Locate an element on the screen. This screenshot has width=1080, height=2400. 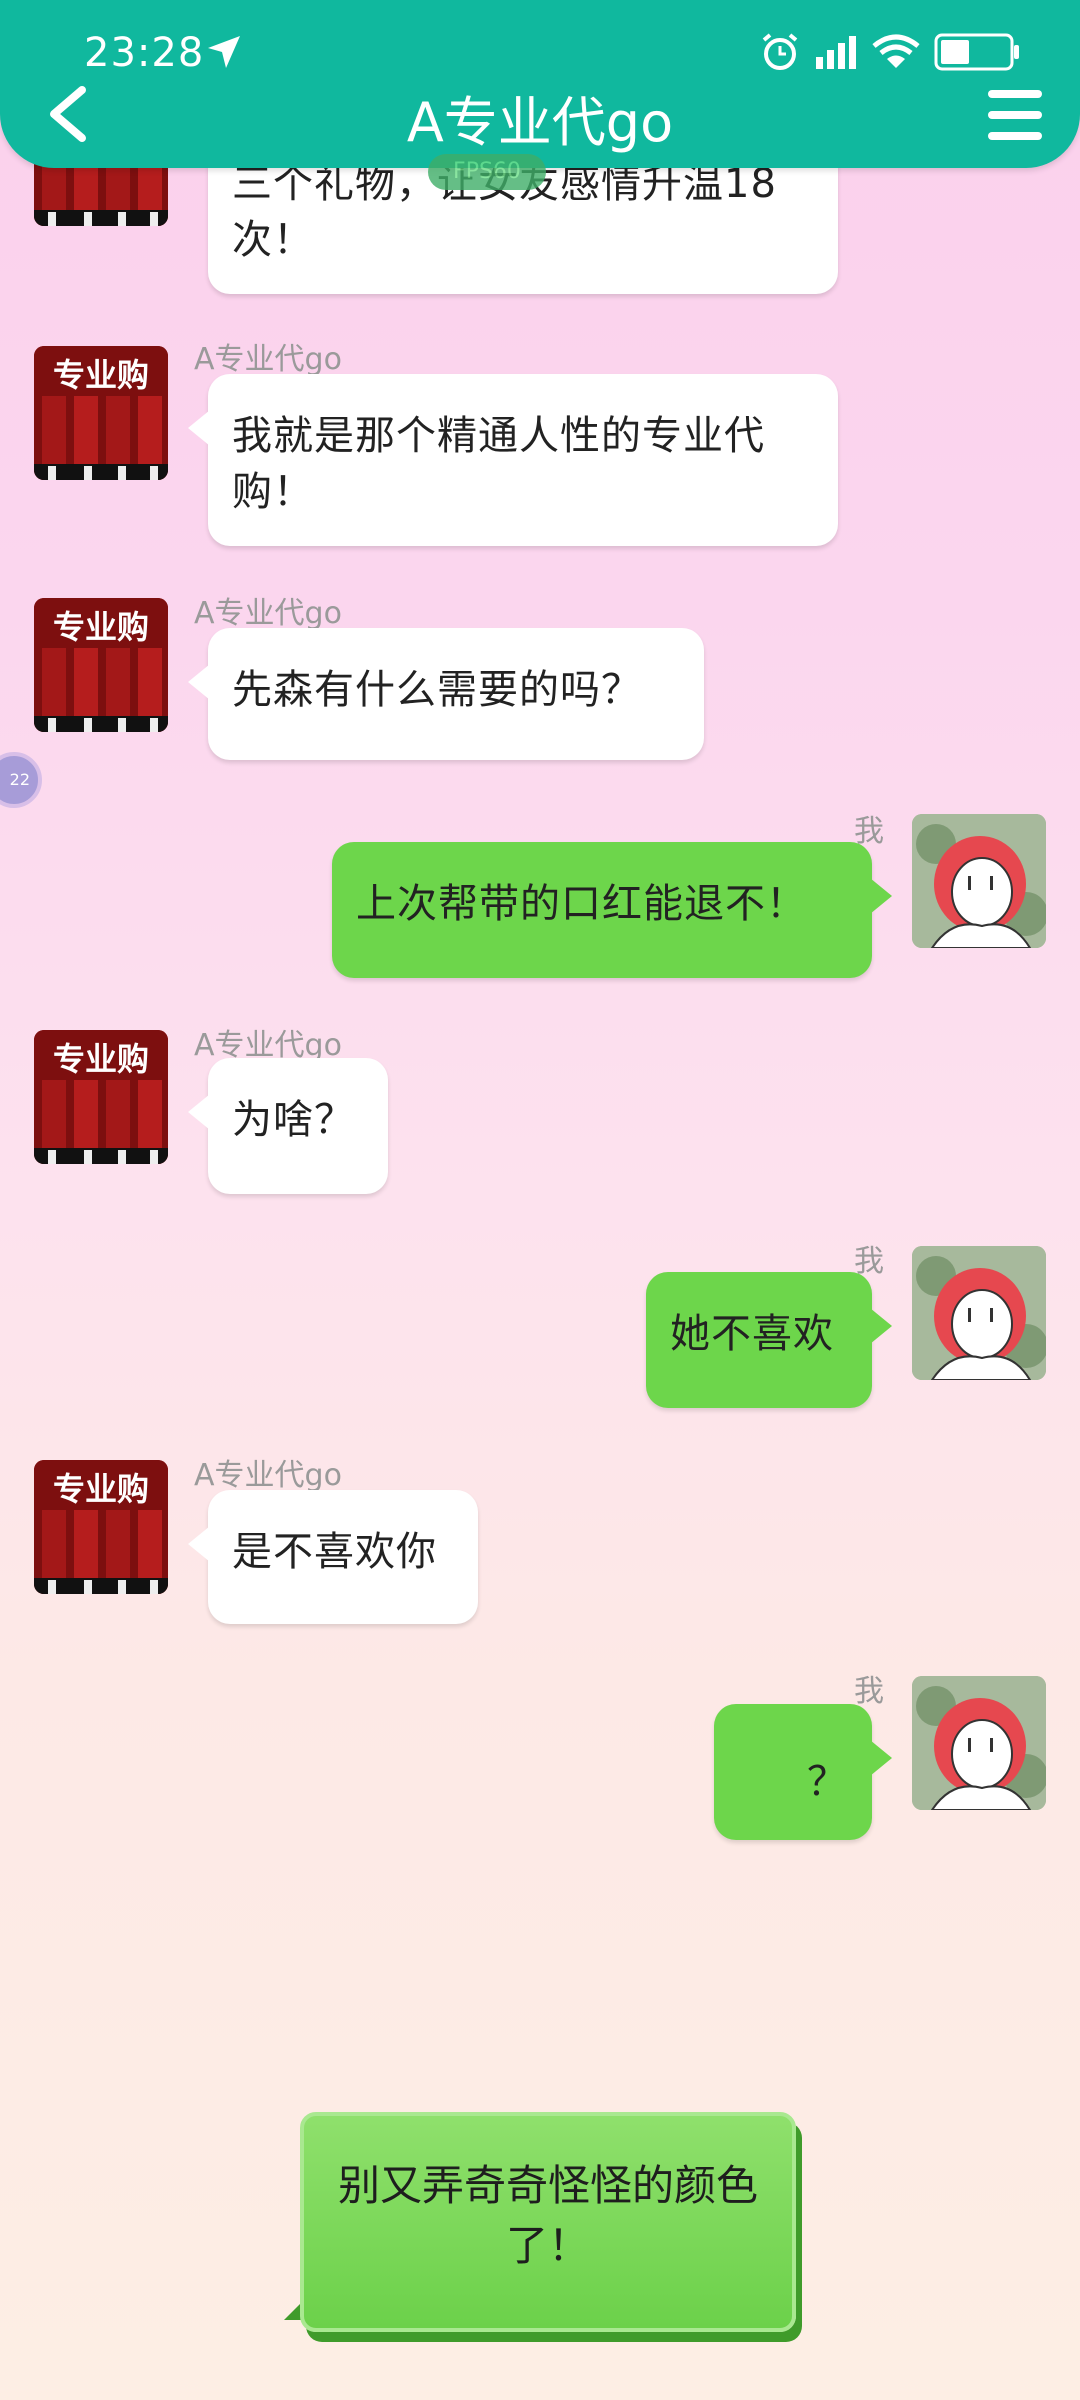
message-bubble: 她不喜欢 is located at coordinates (769, 1340).